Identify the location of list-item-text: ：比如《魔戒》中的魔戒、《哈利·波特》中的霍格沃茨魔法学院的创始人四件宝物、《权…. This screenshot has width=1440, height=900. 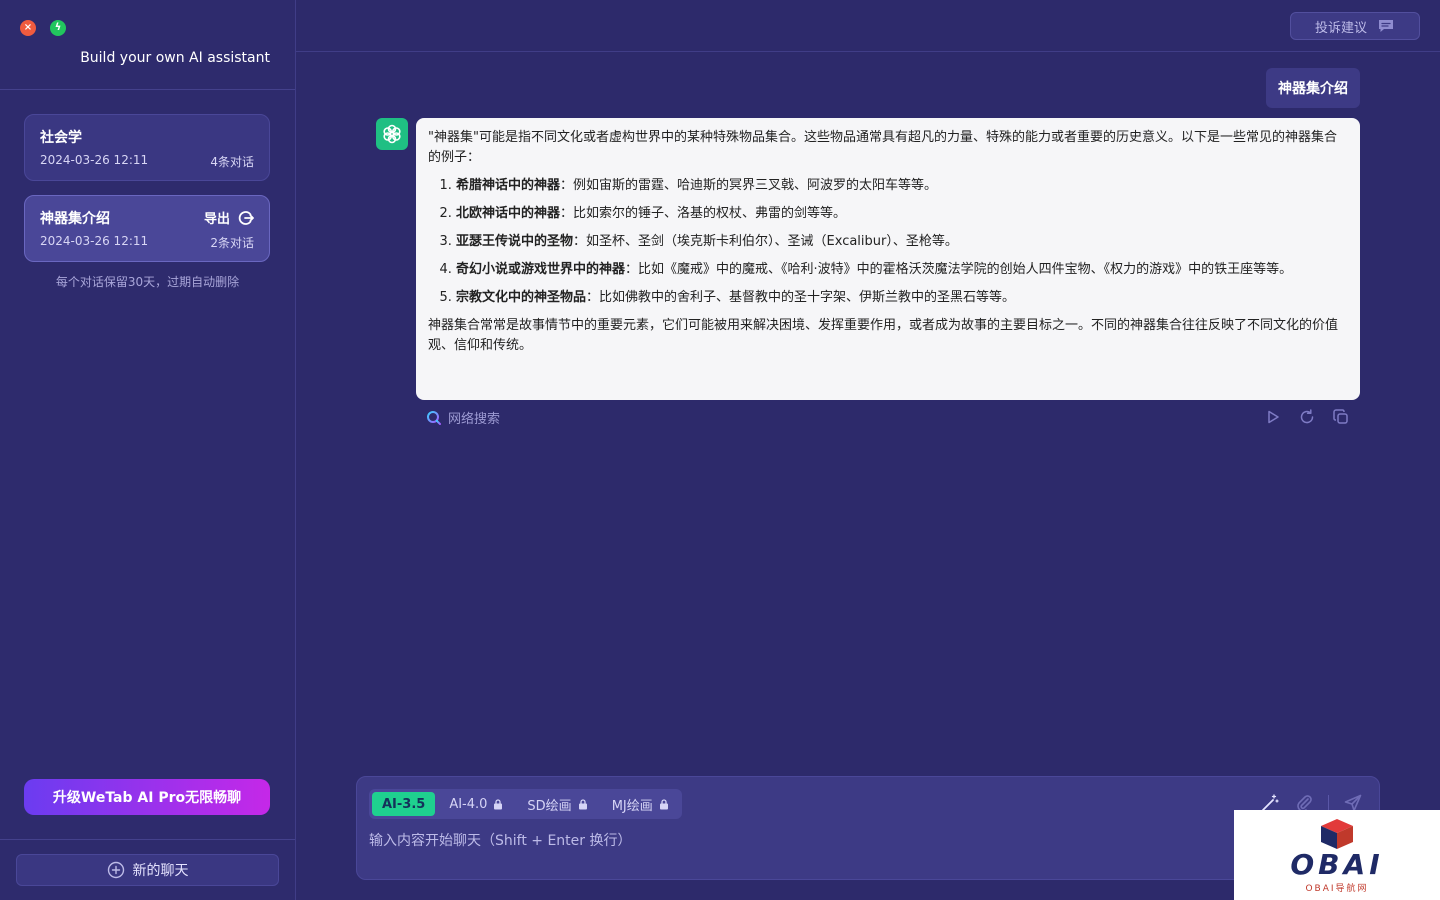
(959, 269).